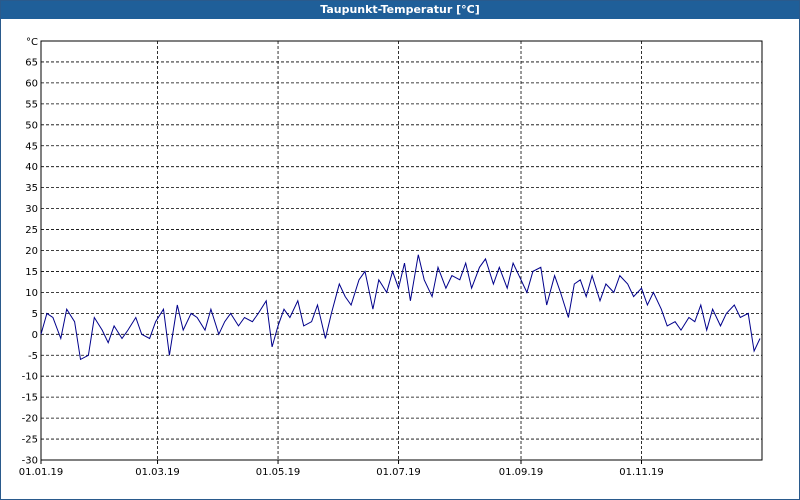 This screenshot has height=500, width=800. Describe the element at coordinates (400, 10) in the screenshot. I see `window-title: Taupunkt-Temperatur [°C]` at that location.